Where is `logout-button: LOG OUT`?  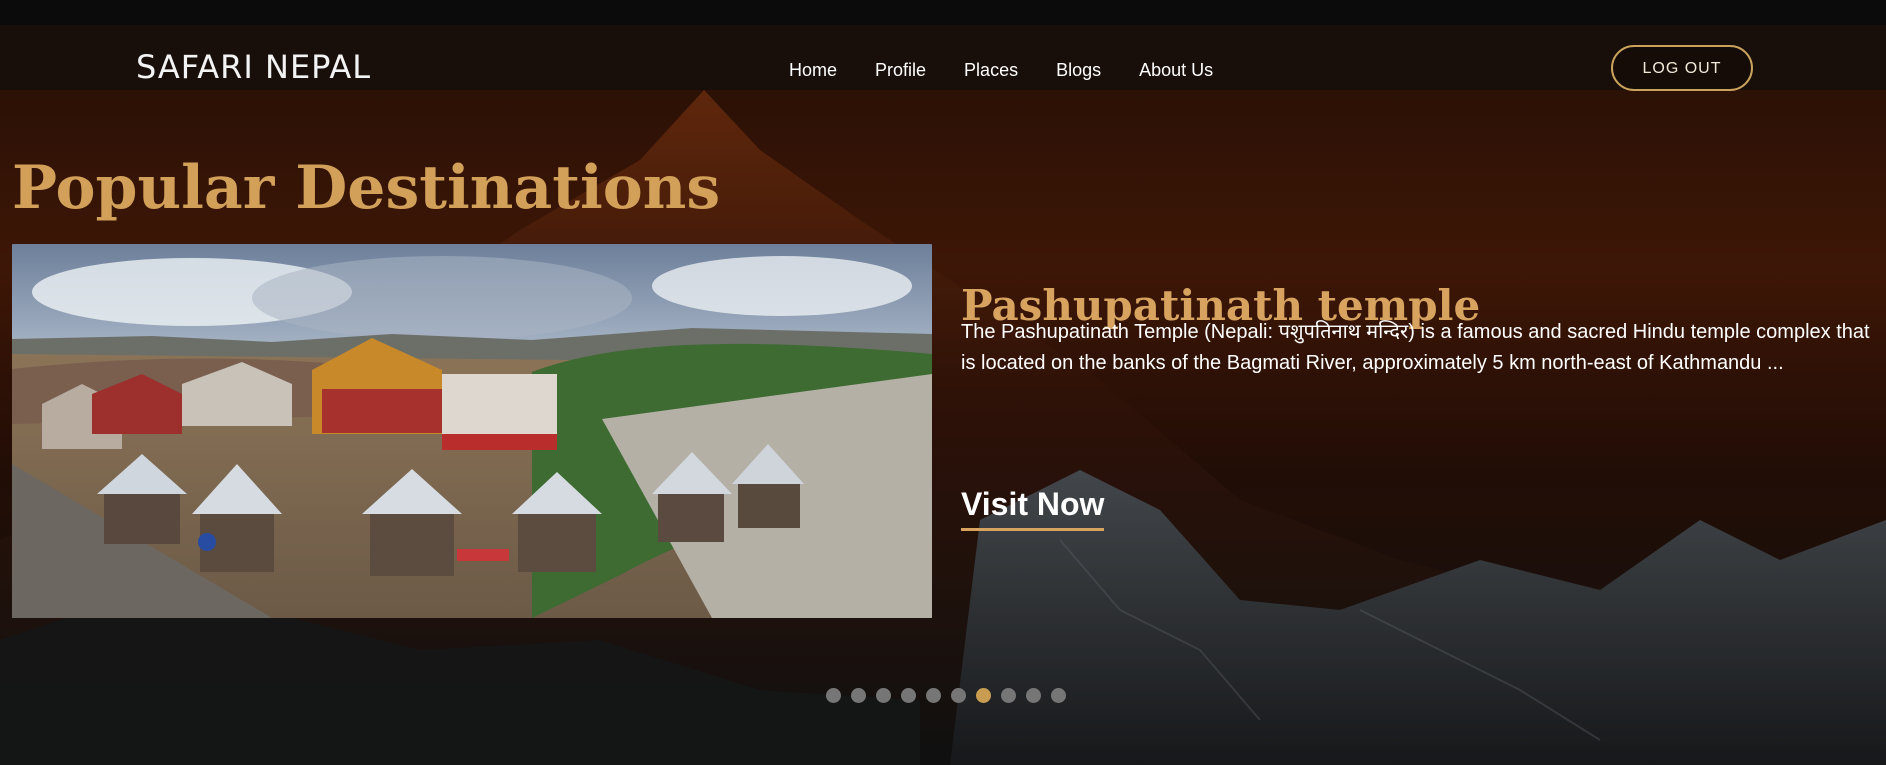 logout-button: LOG OUT is located at coordinates (1682, 68).